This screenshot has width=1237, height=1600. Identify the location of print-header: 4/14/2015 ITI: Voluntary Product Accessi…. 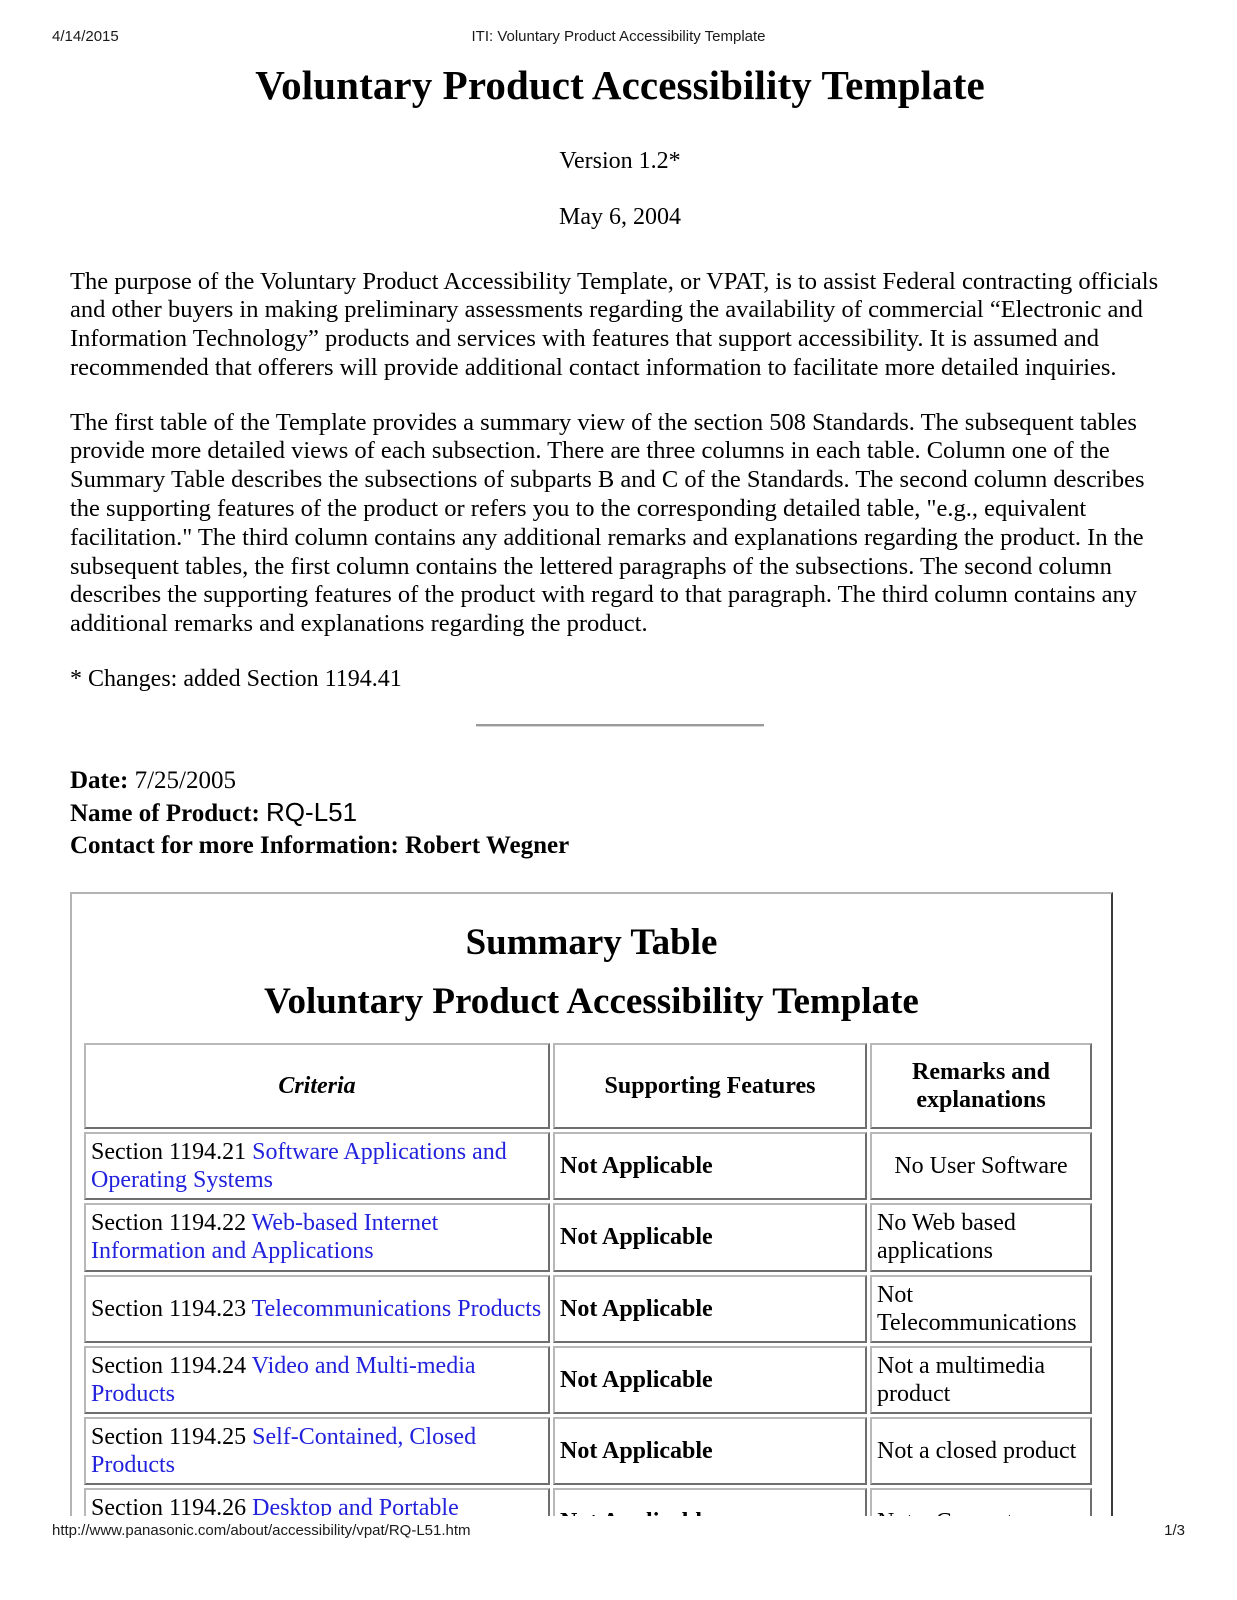
(618, 38).